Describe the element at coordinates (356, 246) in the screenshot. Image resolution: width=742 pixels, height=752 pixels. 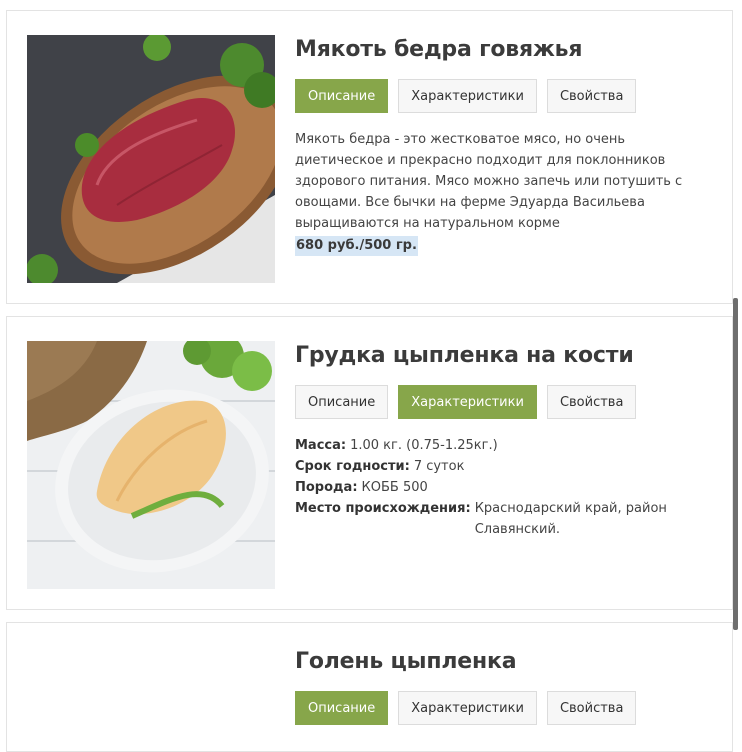
I see `product-price: 680 руб./500 гр.` at that location.